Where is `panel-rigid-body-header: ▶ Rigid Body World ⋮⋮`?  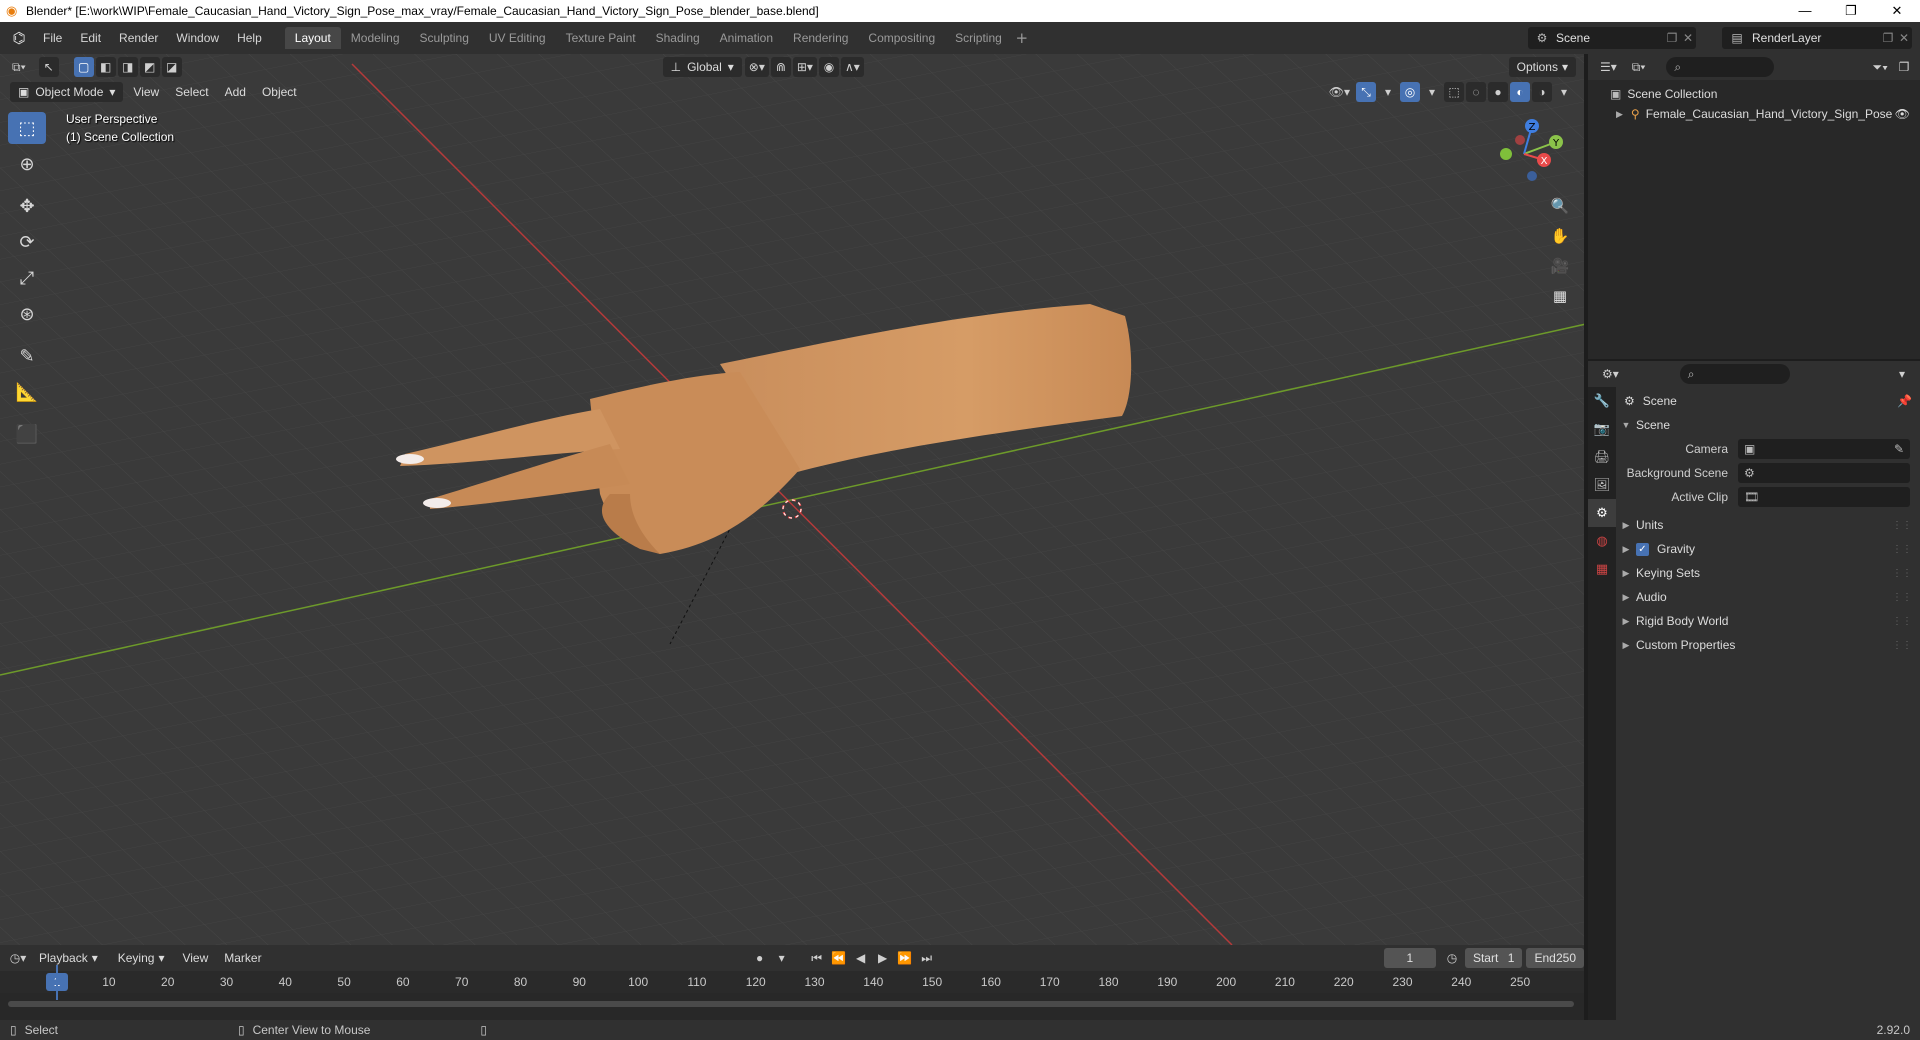 panel-rigid-body-header: ▶ Rigid Body World ⋮⋮ is located at coordinates (1768, 621).